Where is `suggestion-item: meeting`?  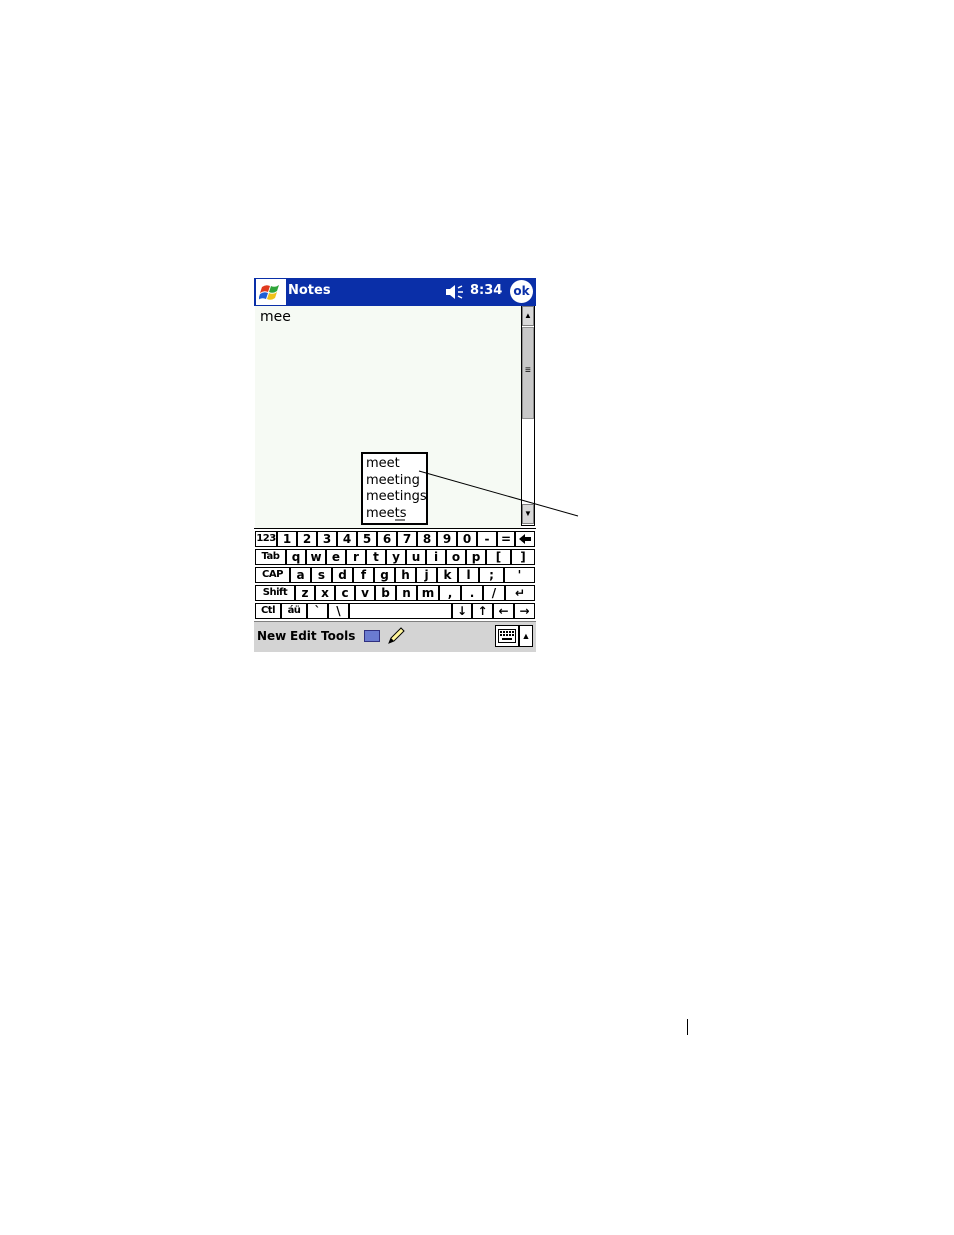
suggestion-item: meeting is located at coordinates (393, 480).